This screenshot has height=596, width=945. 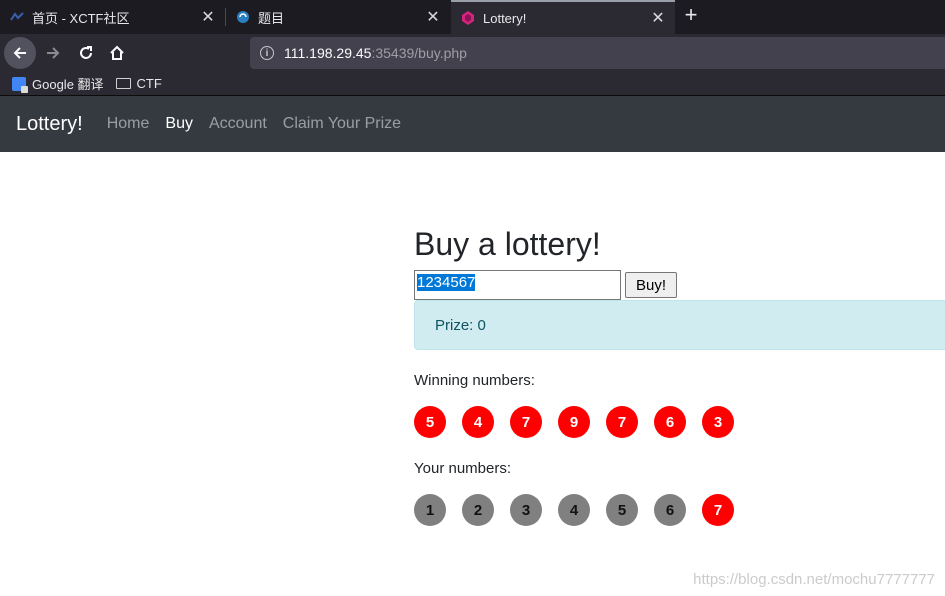 I want to click on ticket-number-input: 1234567, so click(x=517, y=285).